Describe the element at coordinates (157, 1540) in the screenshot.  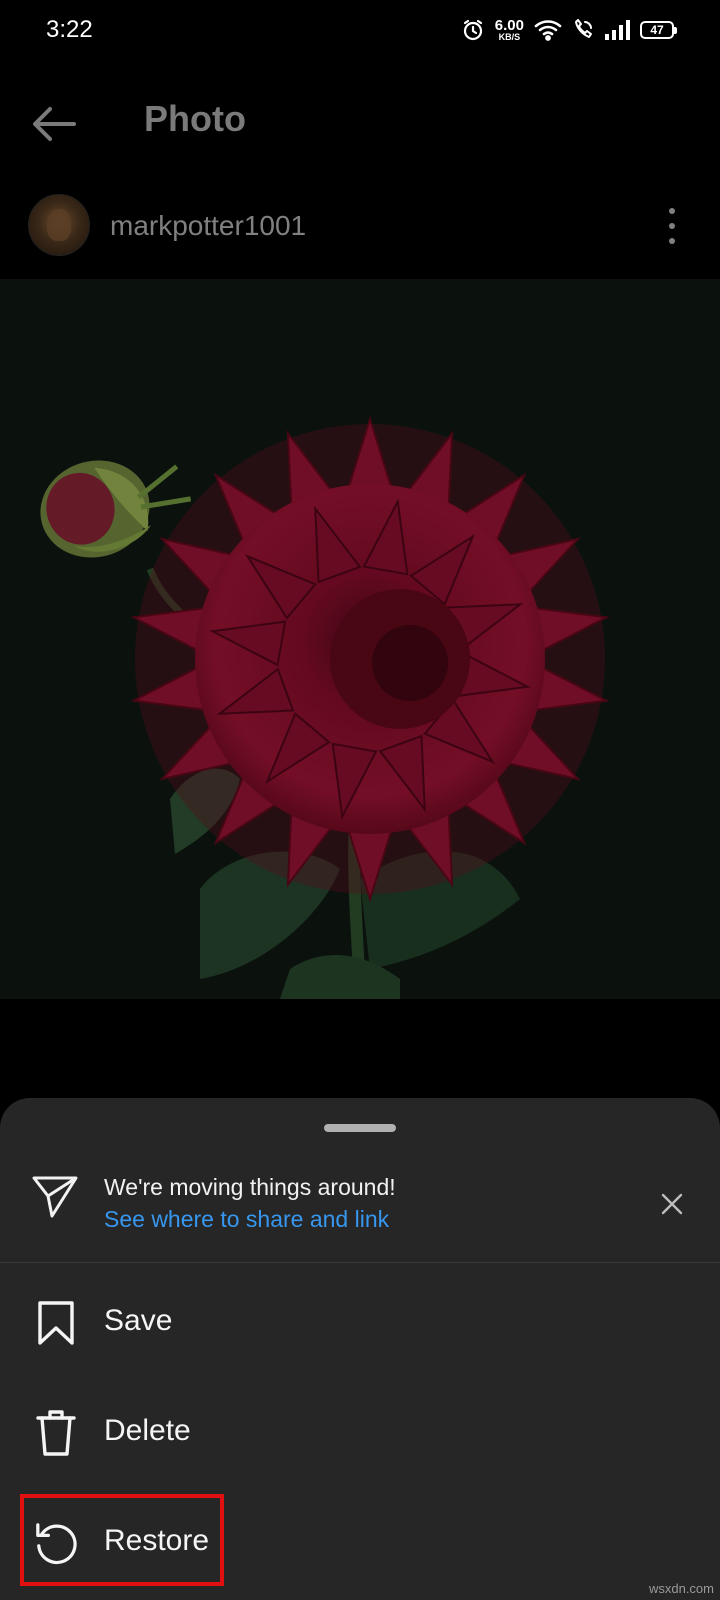
I see `restore-label: Restore` at that location.